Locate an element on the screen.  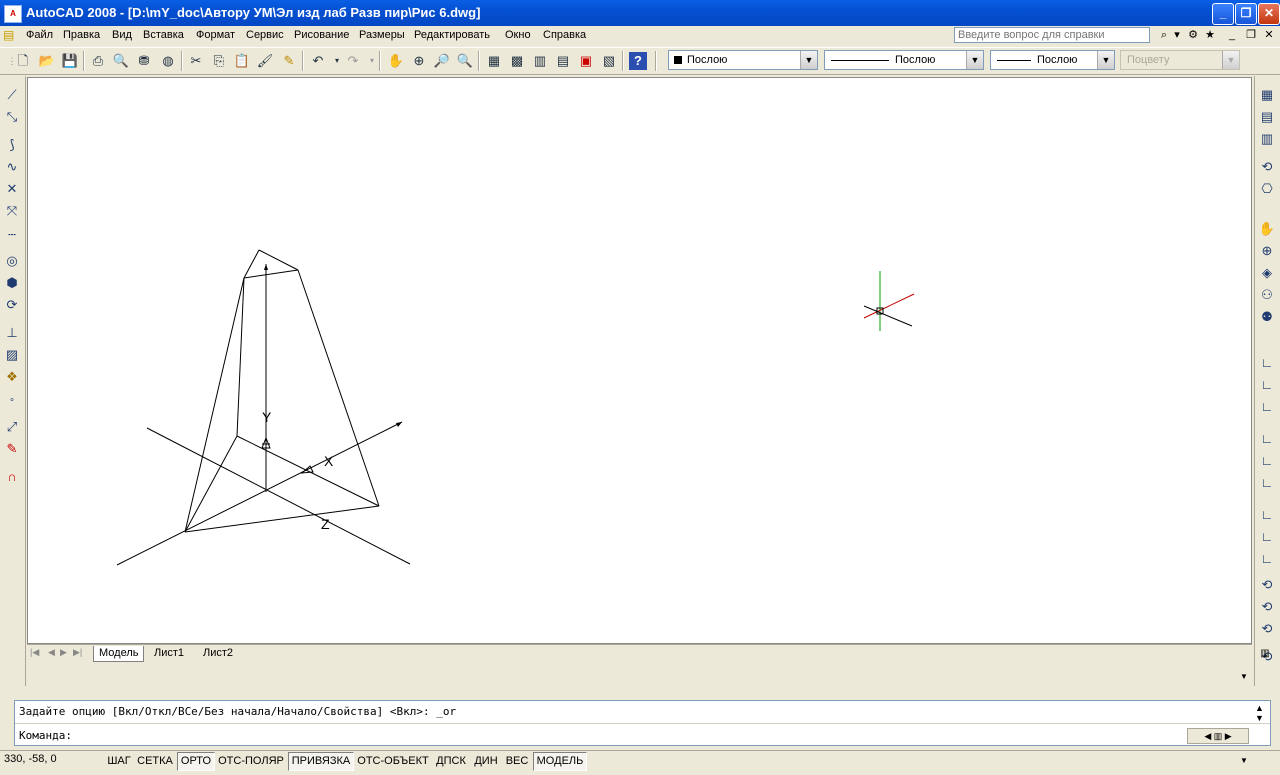
scroll-up-icon: ▲ is located at coordinates (1259, 708).